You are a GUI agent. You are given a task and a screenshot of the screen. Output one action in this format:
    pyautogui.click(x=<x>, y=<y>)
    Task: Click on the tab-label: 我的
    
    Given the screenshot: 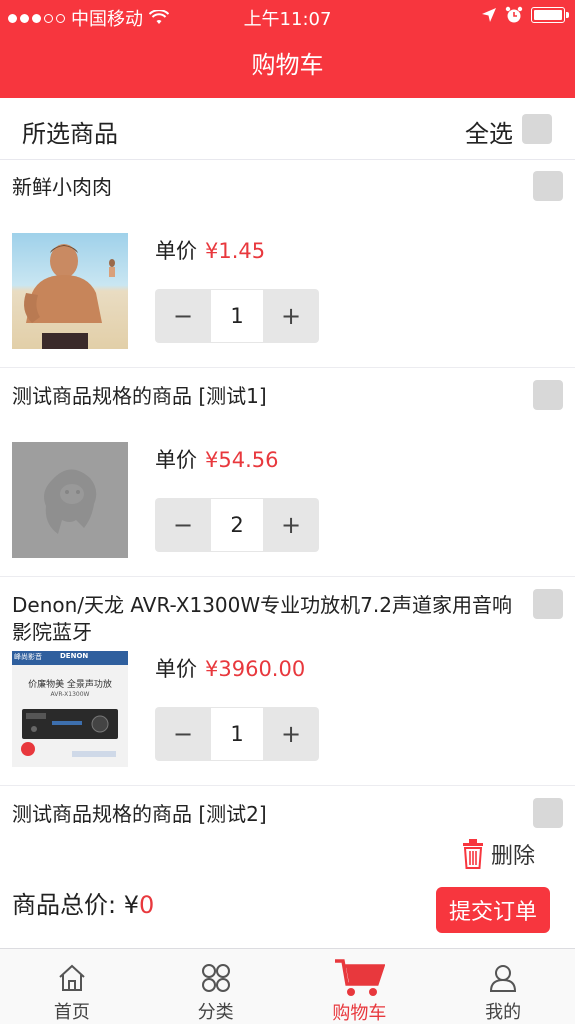 What is the action you would take?
    pyautogui.click(x=503, y=1012)
    